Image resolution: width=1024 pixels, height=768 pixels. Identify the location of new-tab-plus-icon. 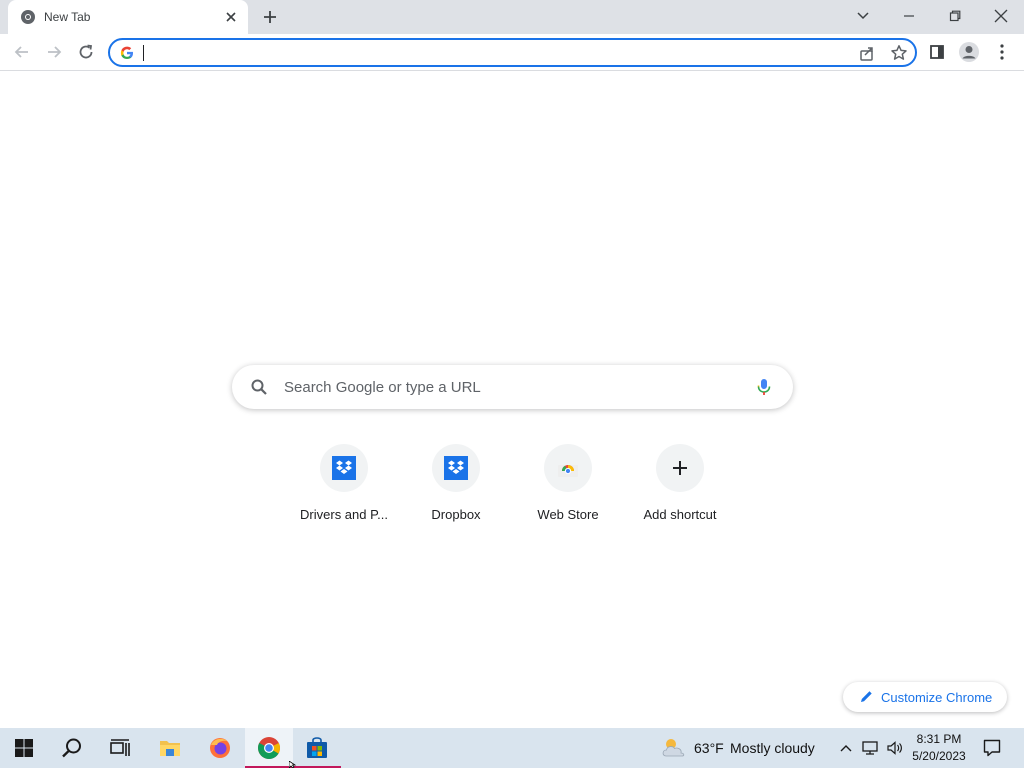
(270, 17).